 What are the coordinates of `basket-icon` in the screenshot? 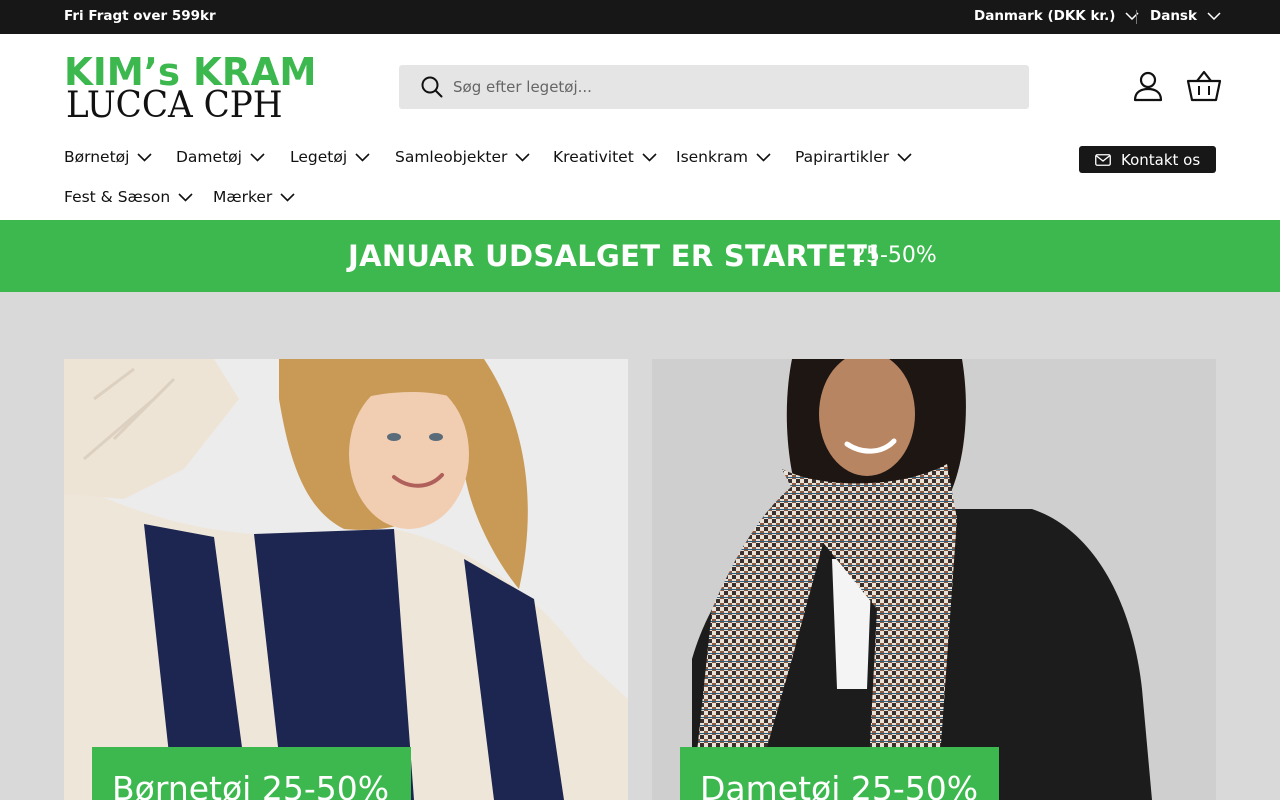 It's located at (1204, 86).